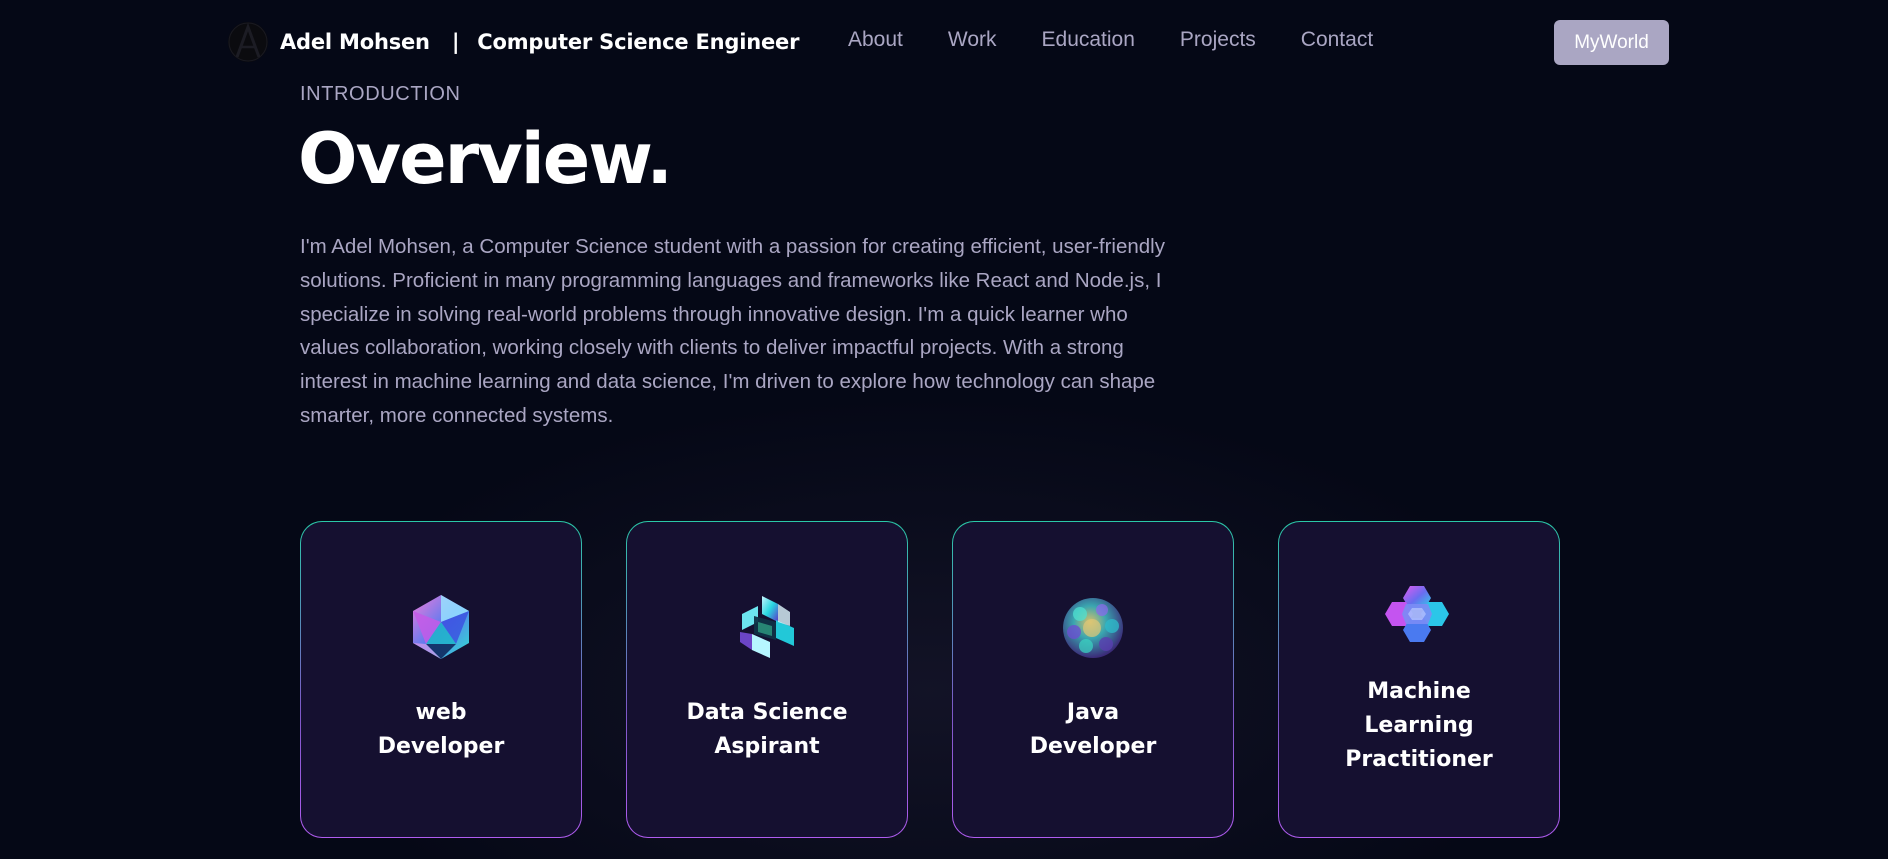 The image size is (1888, 859). I want to click on card-body: web Developer, so click(441, 679).